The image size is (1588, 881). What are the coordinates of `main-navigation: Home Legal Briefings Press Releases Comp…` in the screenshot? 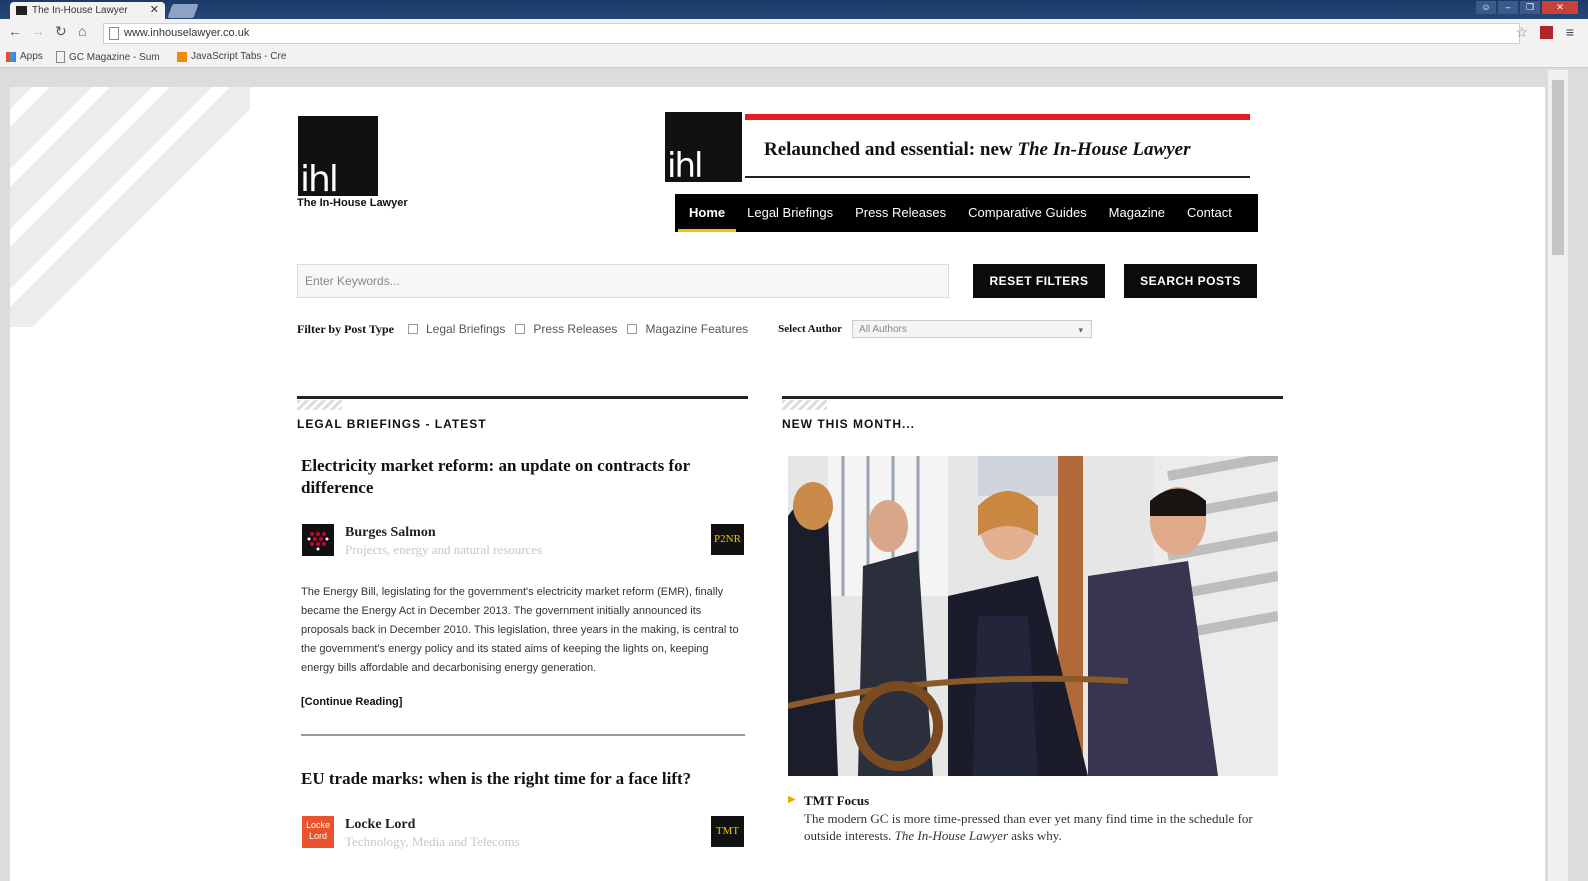 It's located at (966, 213).